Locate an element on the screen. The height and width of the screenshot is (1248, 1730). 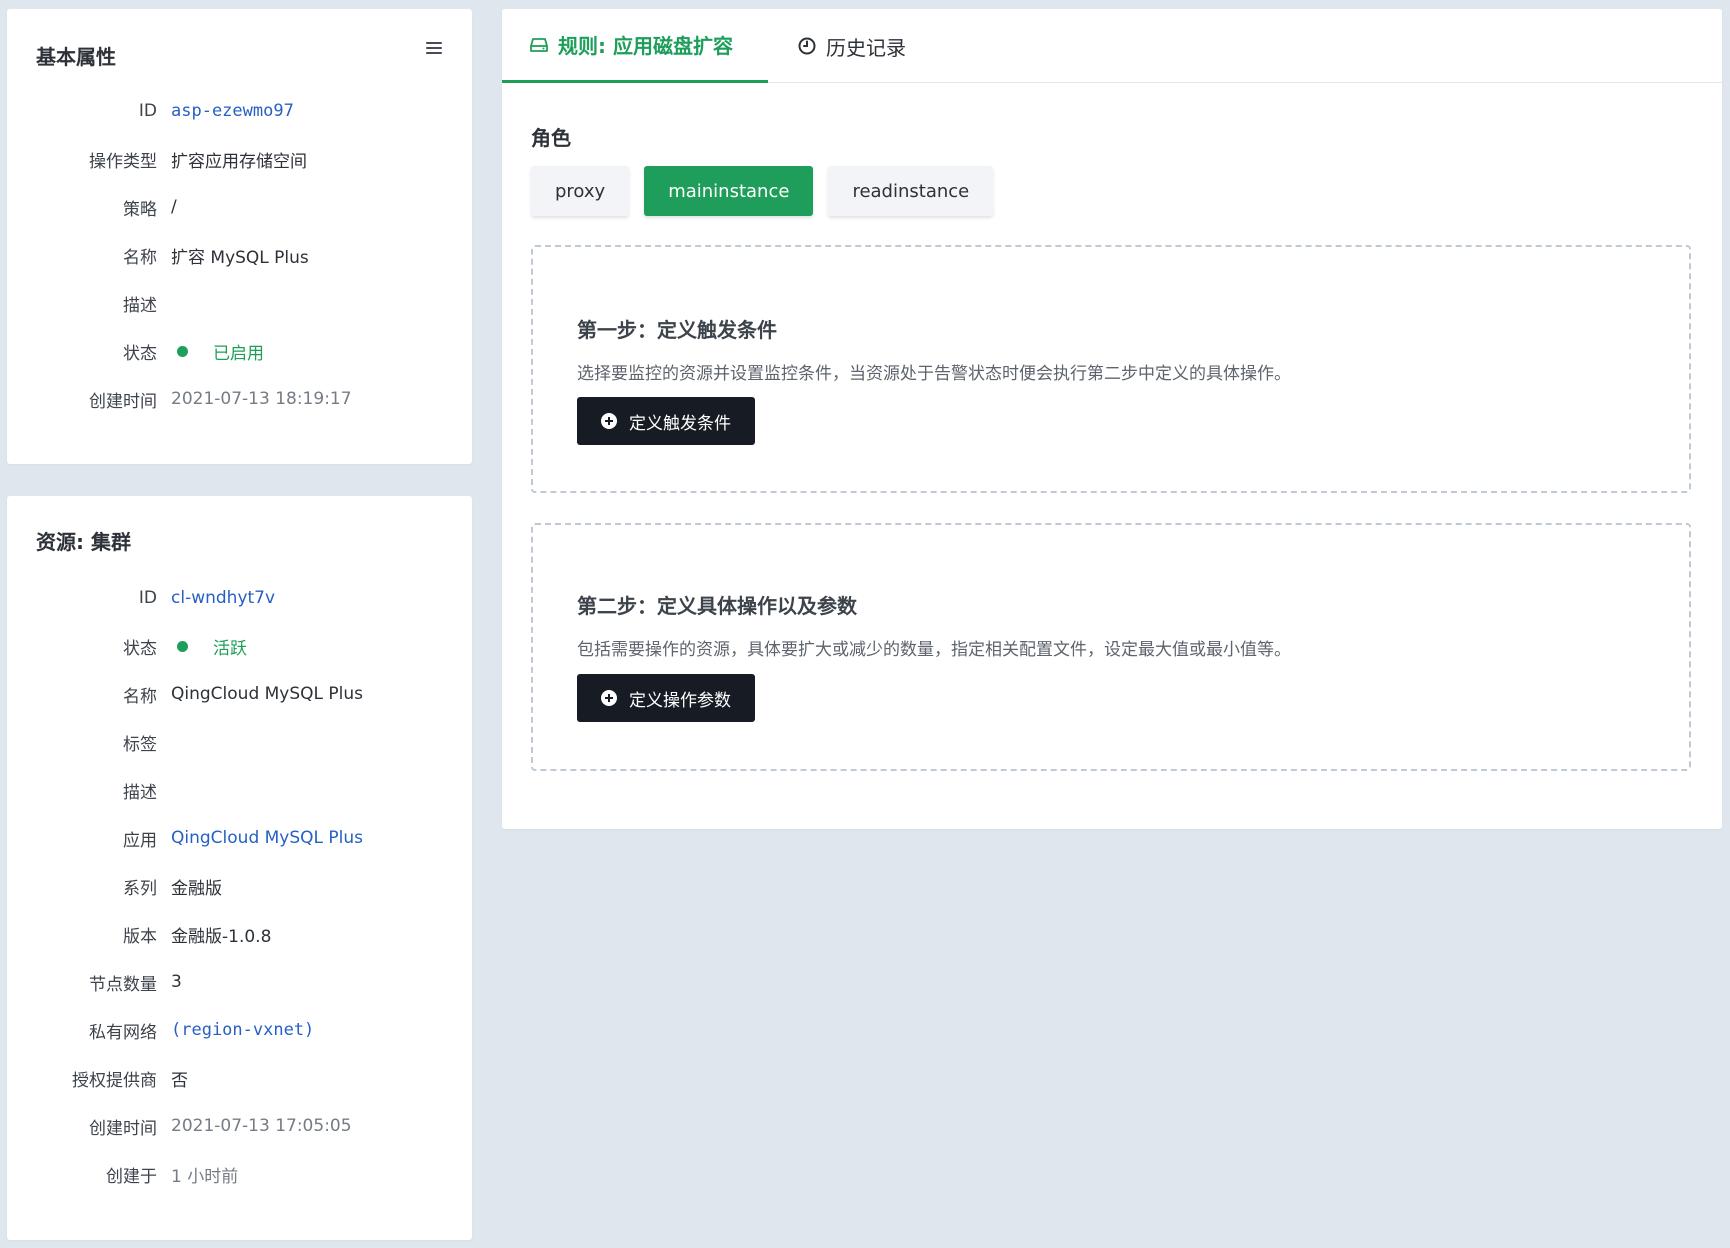
basic-row-status: 状态 已启用 is located at coordinates (239, 351).